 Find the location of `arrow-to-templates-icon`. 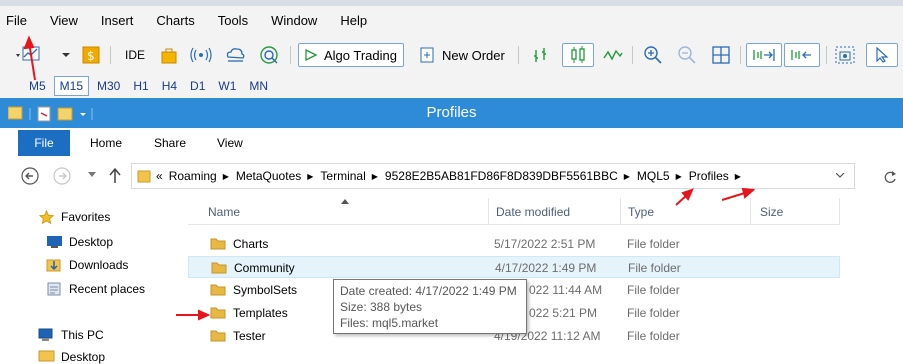

arrow-to-templates-icon is located at coordinates (193, 315).